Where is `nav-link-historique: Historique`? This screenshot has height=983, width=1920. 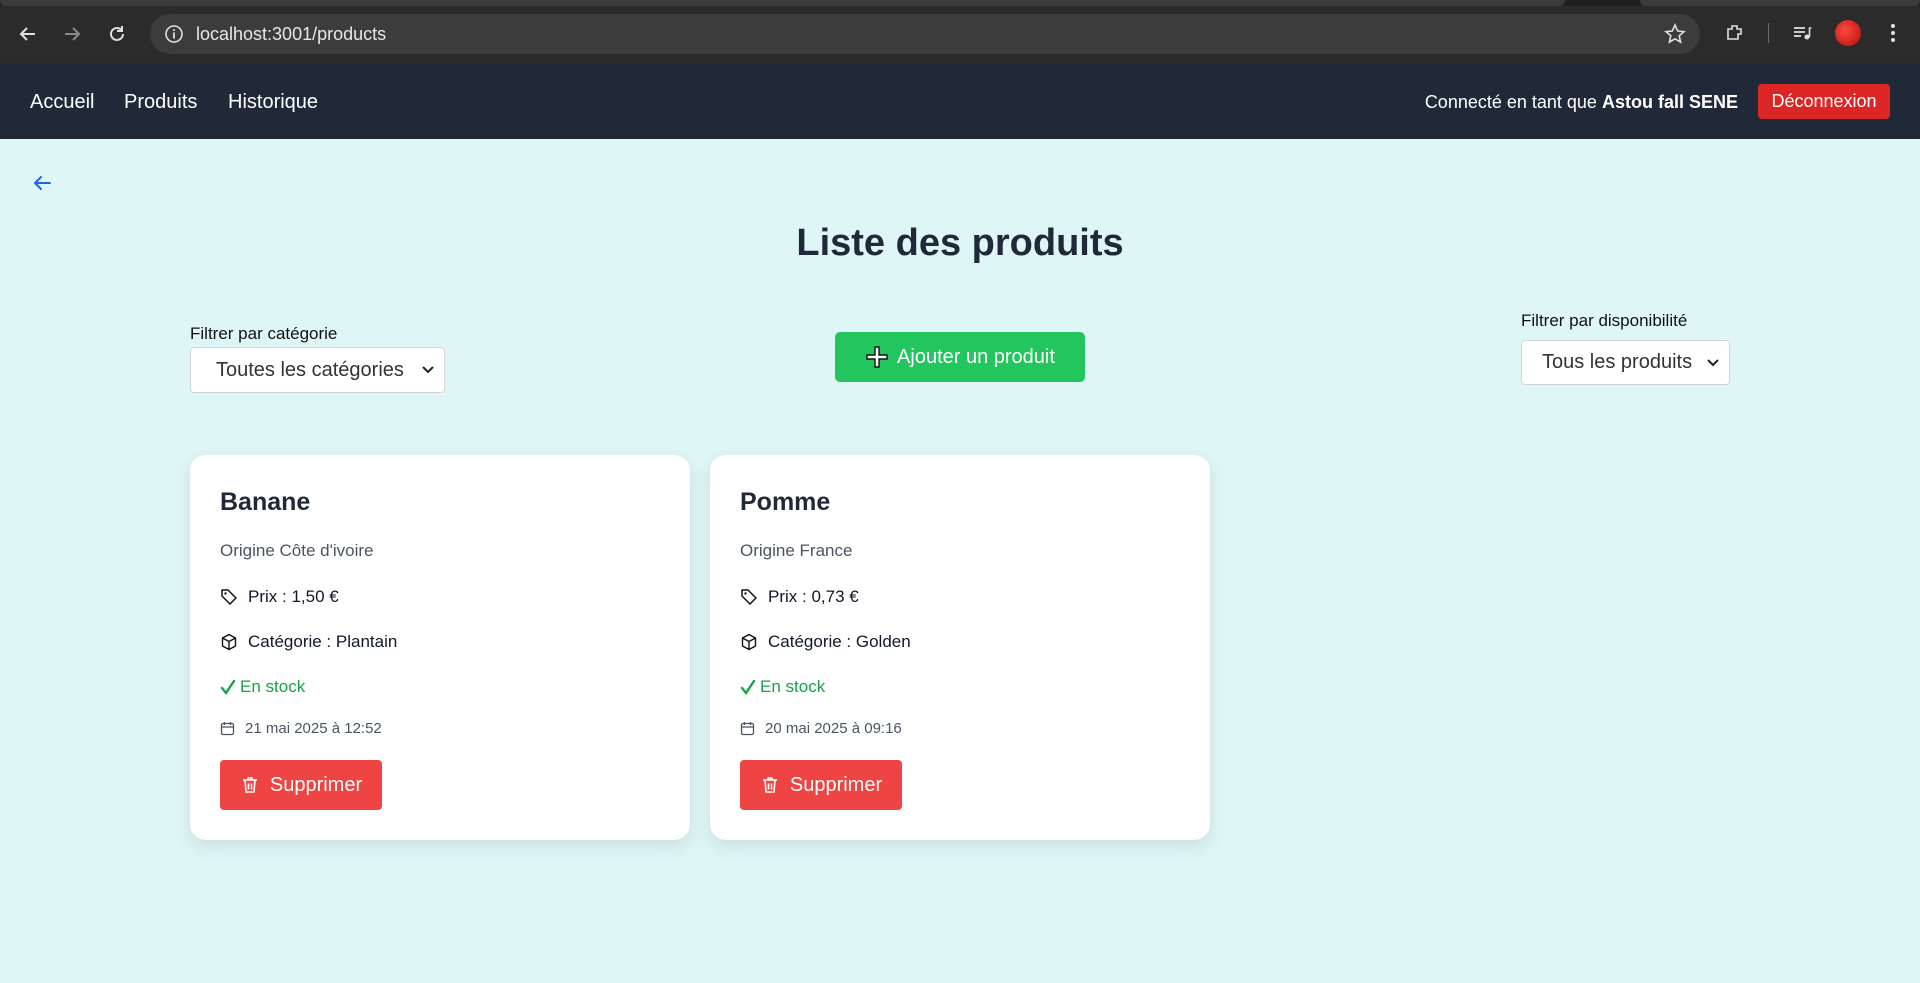 nav-link-historique: Historique is located at coordinates (273, 102).